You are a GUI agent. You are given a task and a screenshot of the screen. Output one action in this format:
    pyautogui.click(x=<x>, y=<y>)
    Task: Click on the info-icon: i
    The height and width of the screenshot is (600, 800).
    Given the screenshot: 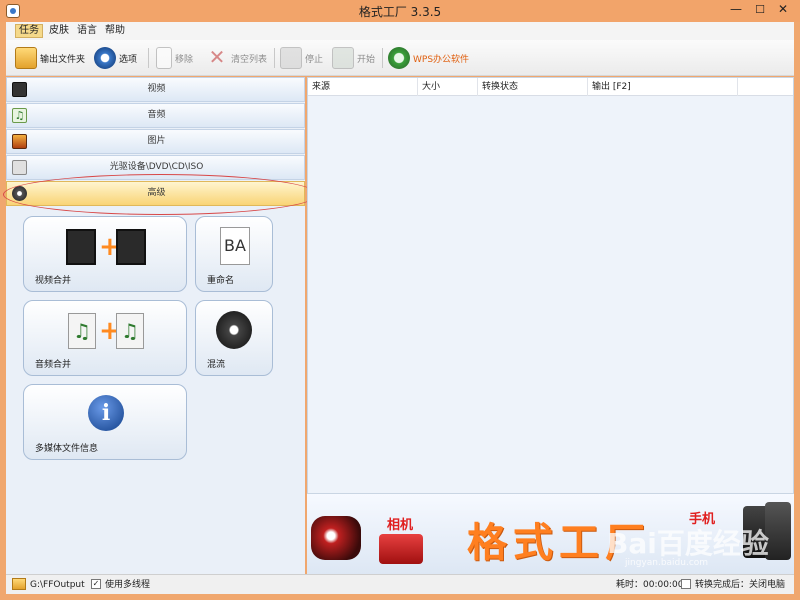 What is the action you would take?
    pyautogui.click(x=106, y=413)
    